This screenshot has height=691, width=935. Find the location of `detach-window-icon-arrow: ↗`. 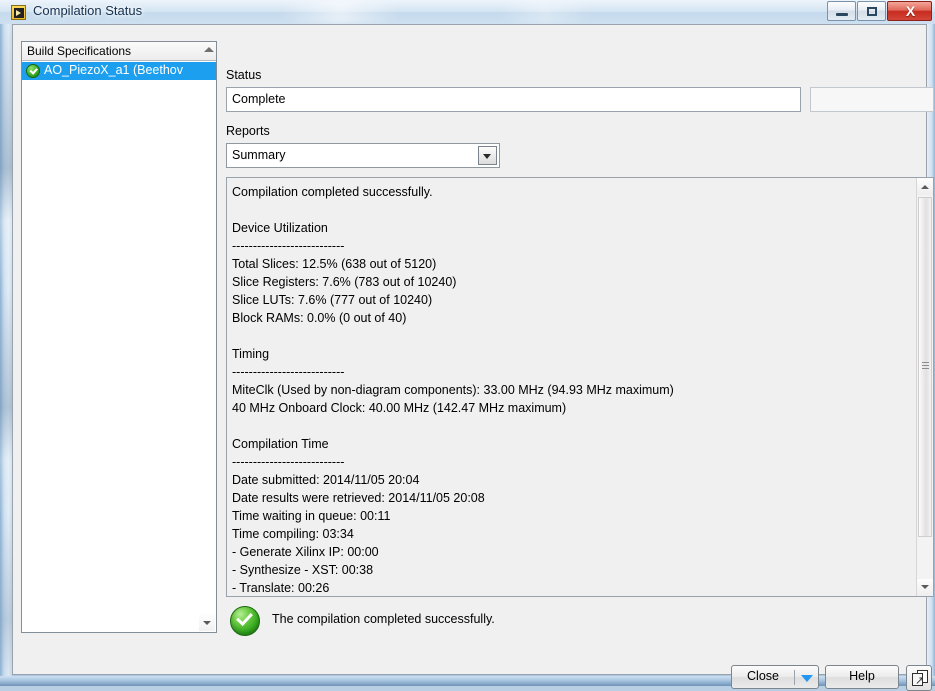

detach-window-icon-arrow: ↗ is located at coordinates (920, 681).